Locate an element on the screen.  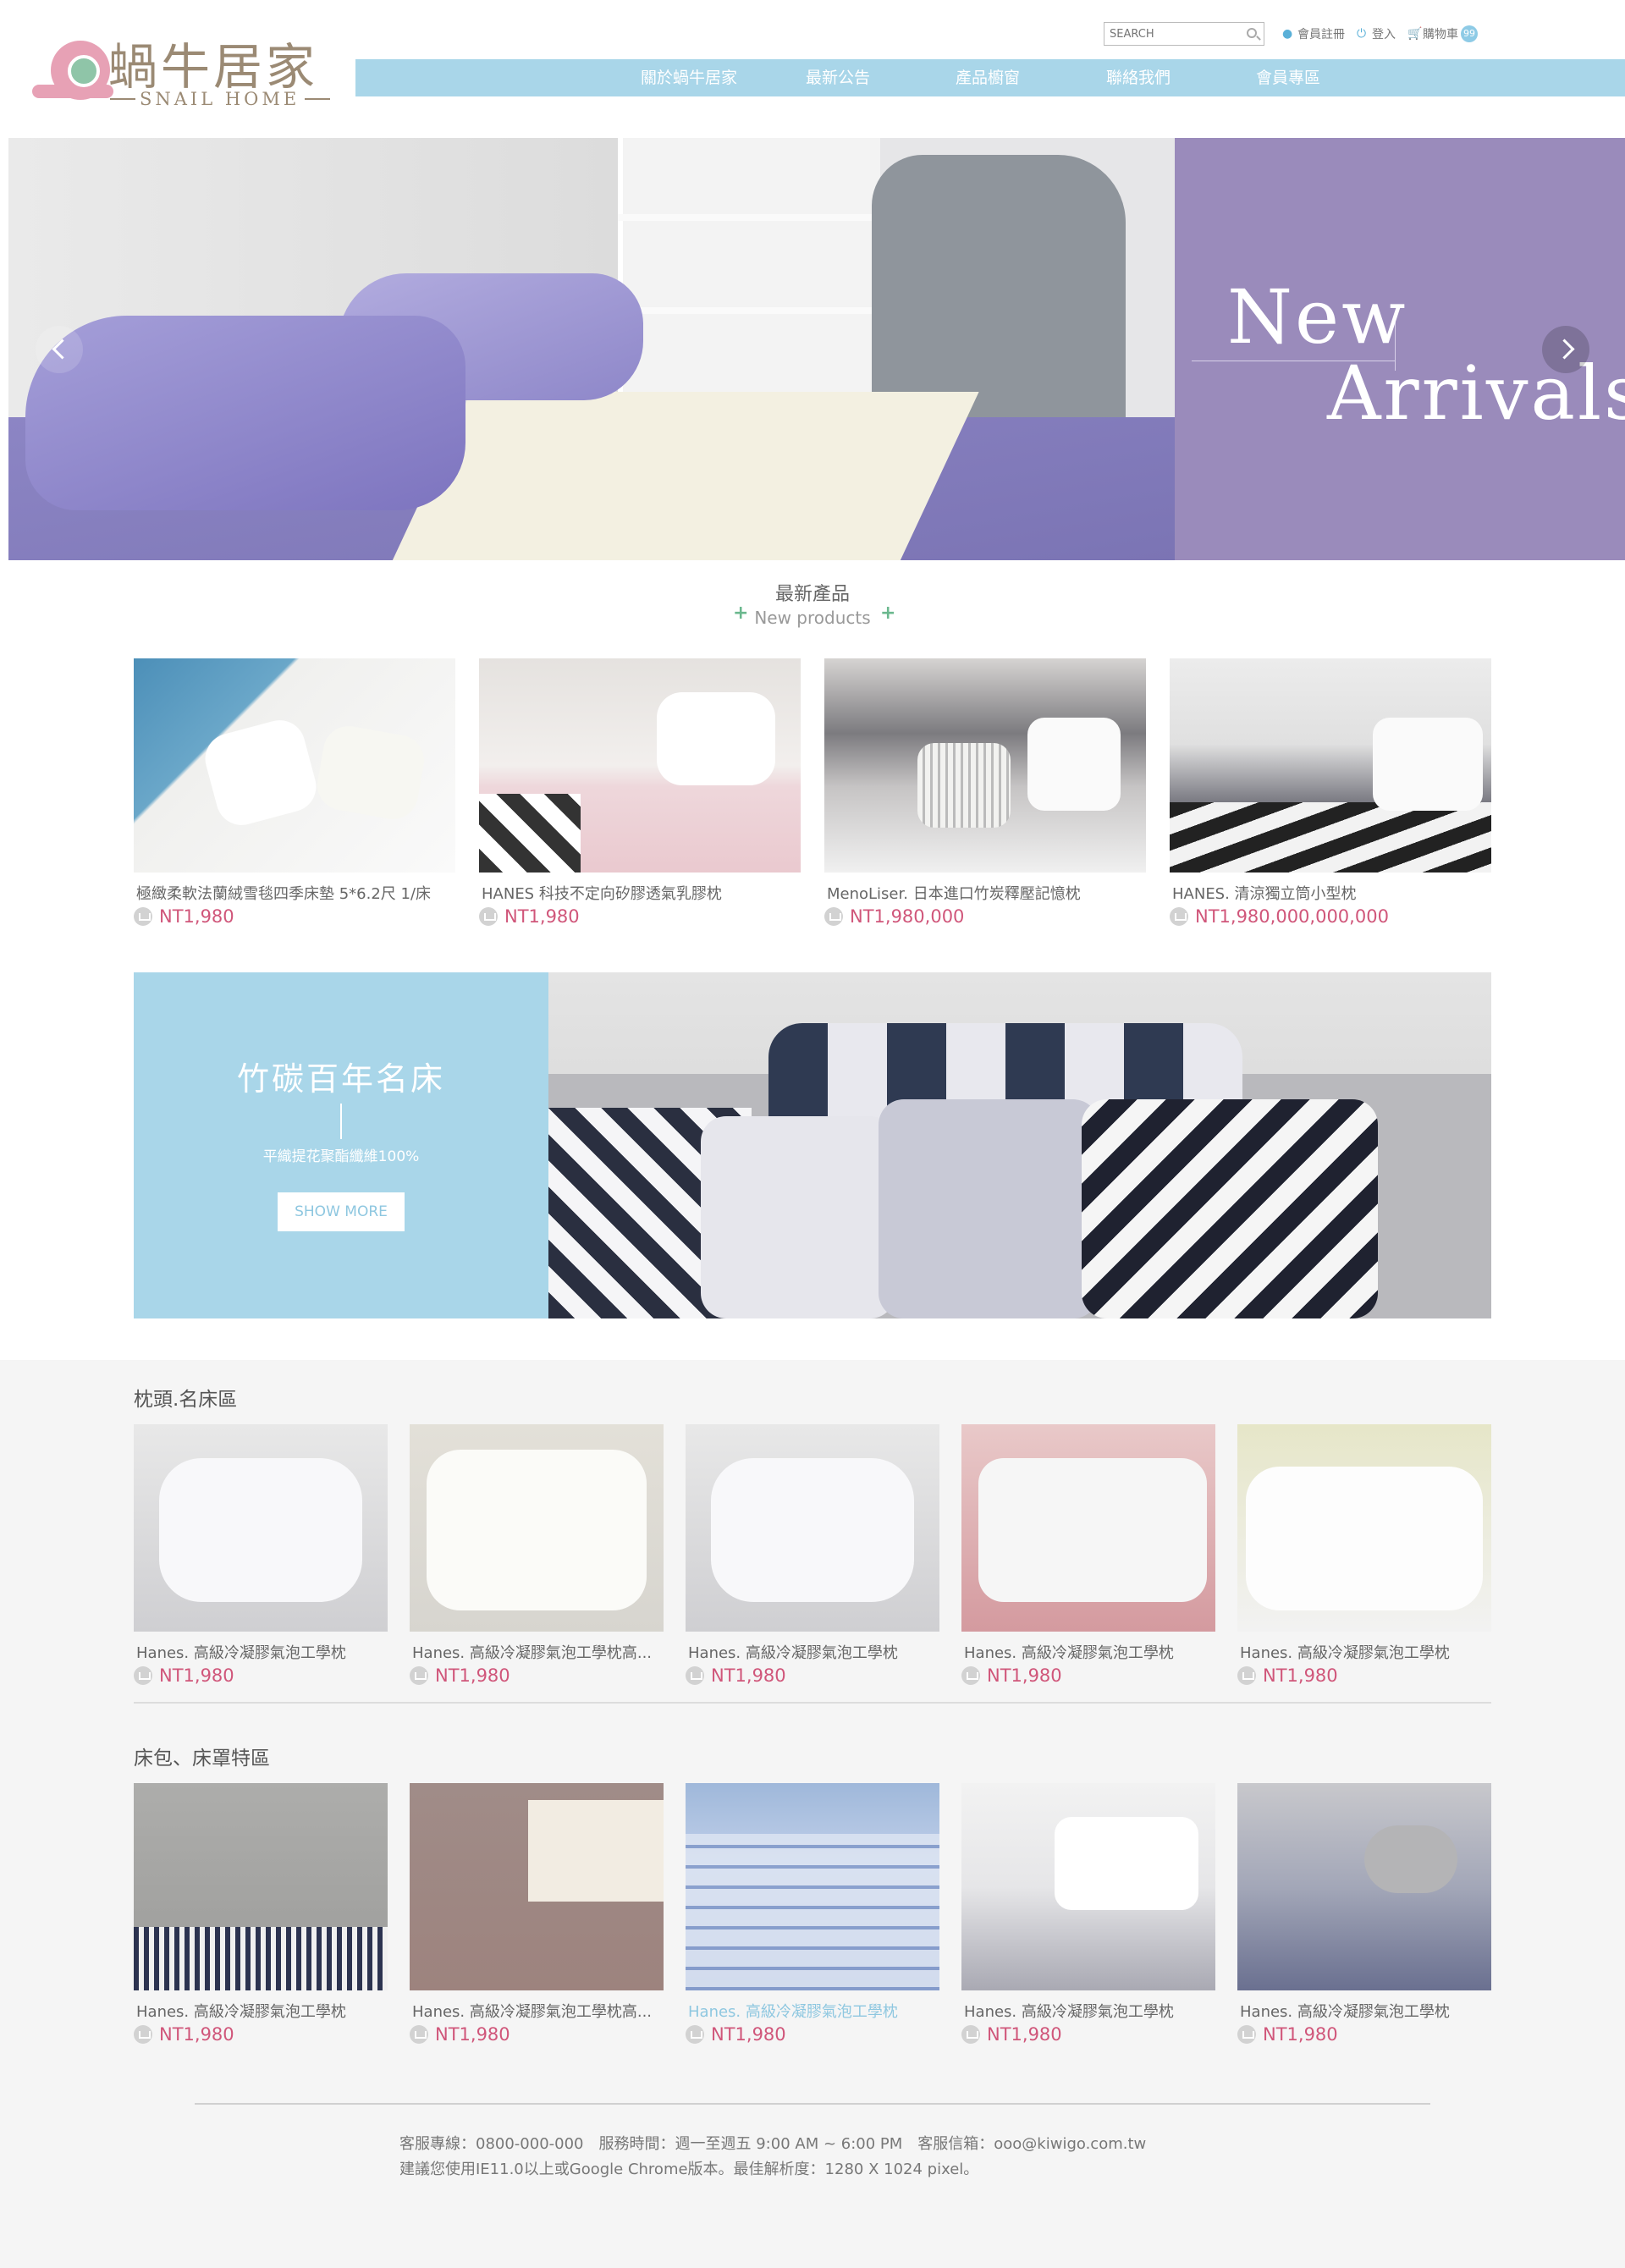
plush-shape is located at coordinates (1410, 1859).